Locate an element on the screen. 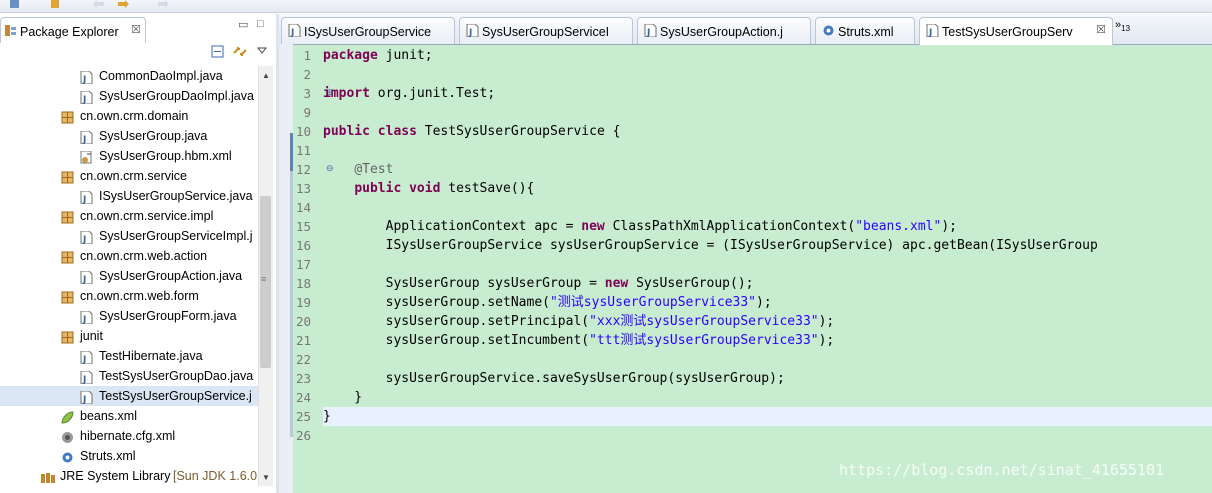 The image size is (1212, 493). editor-tab-label: SysUserGroupServiceI is located at coordinates (546, 32).